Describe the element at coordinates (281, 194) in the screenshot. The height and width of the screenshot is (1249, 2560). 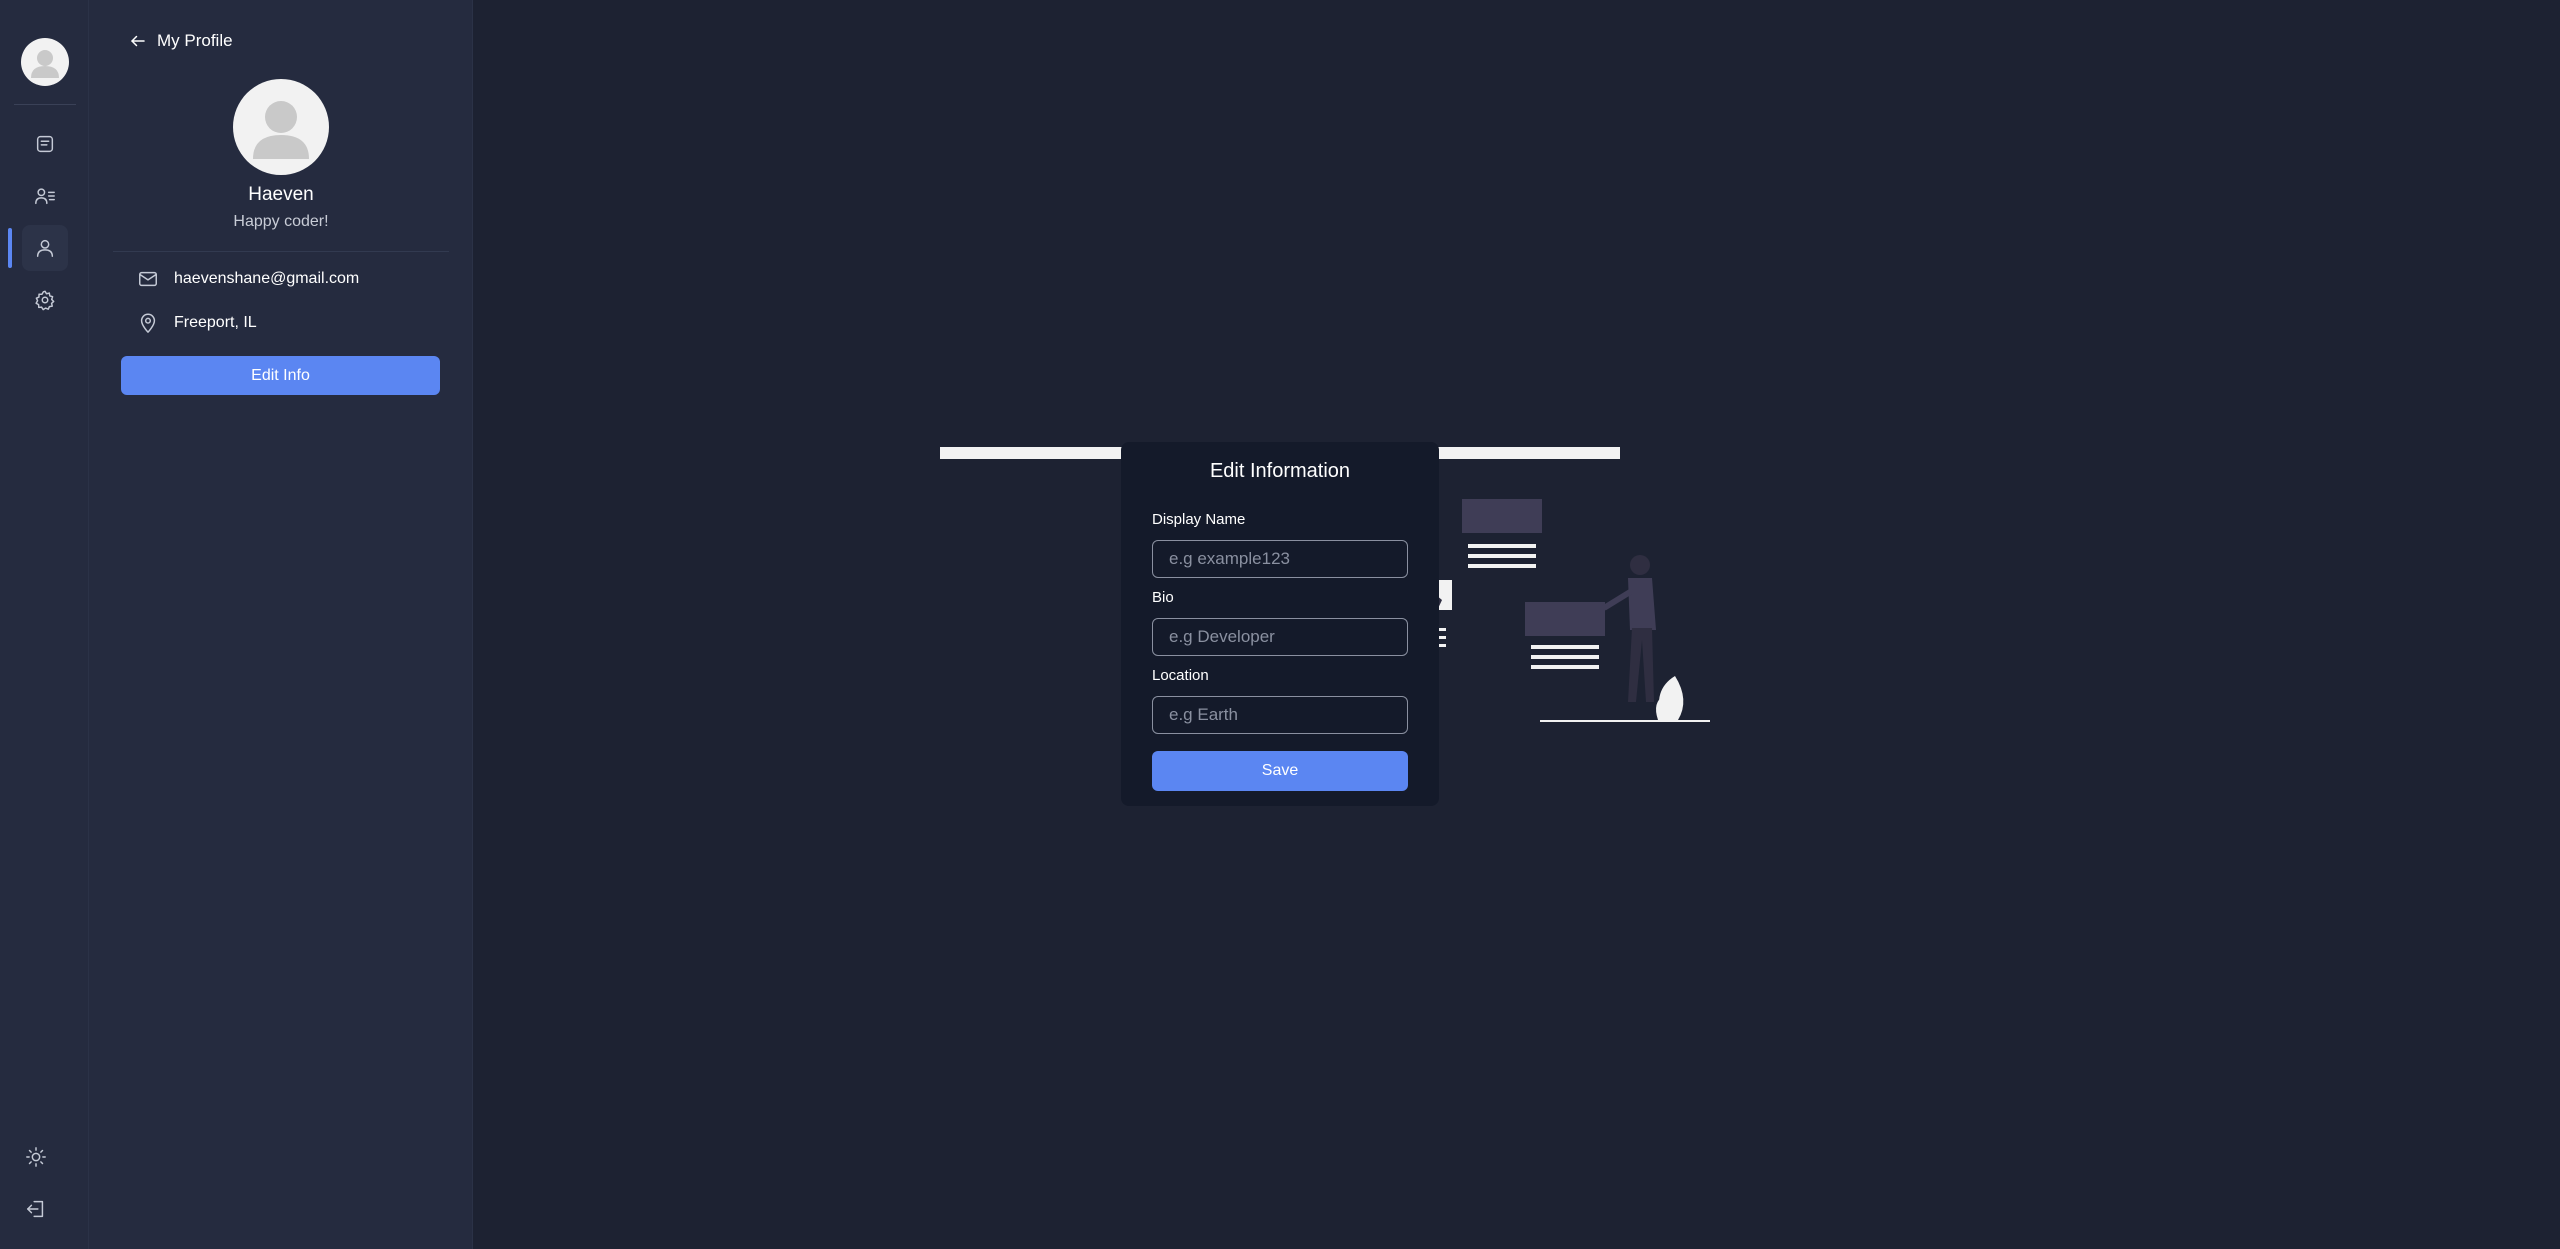
I see `profile-name: Haeven` at that location.